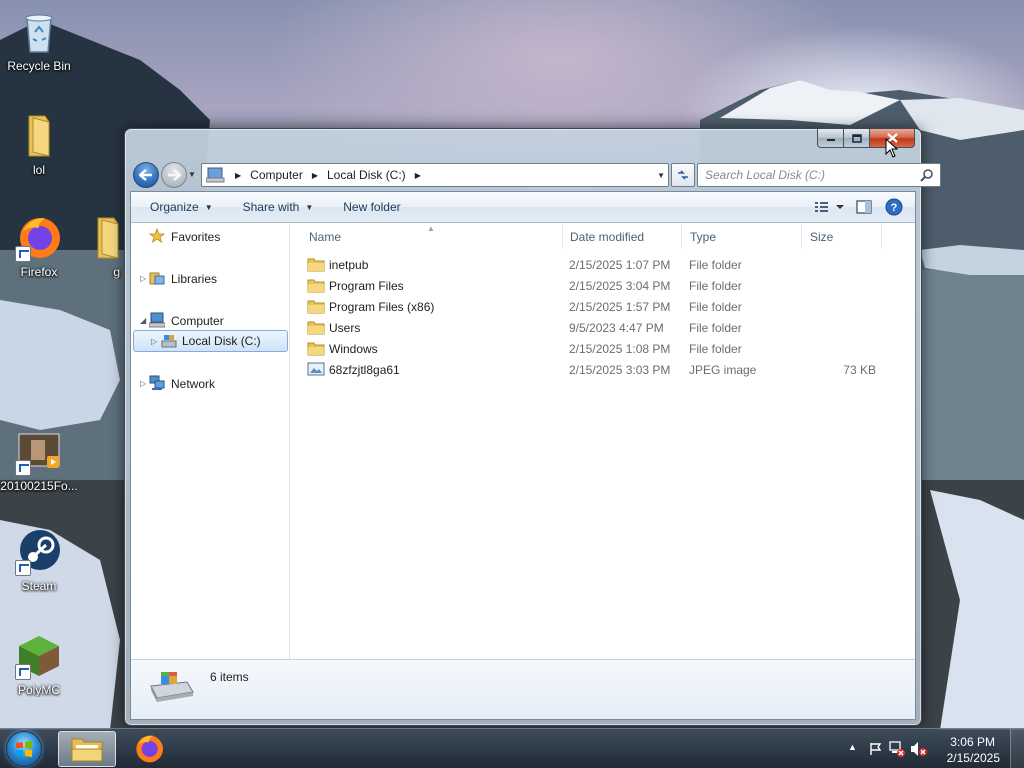  I want to click on change-view-button, so click(829, 207).